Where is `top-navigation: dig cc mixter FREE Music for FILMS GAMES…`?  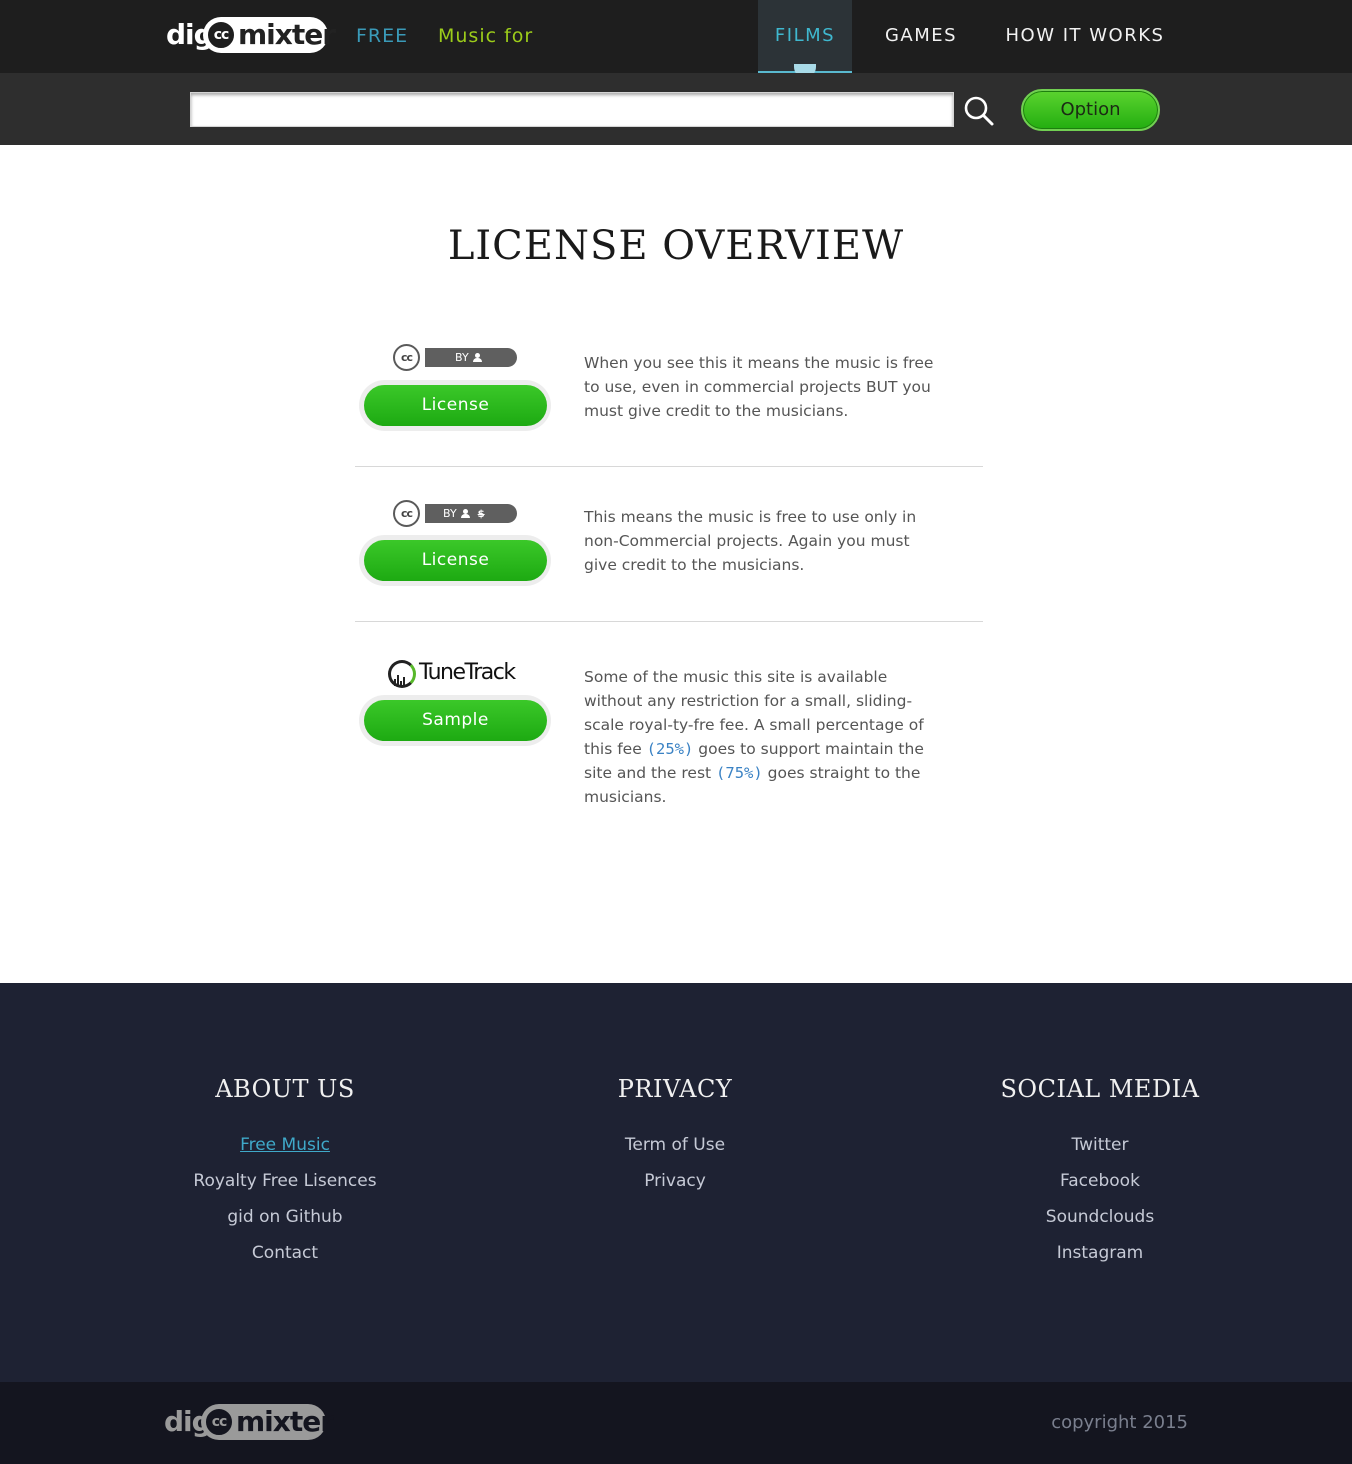 top-navigation: dig cc mixter FREE Music for FILMS GAMES… is located at coordinates (676, 39).